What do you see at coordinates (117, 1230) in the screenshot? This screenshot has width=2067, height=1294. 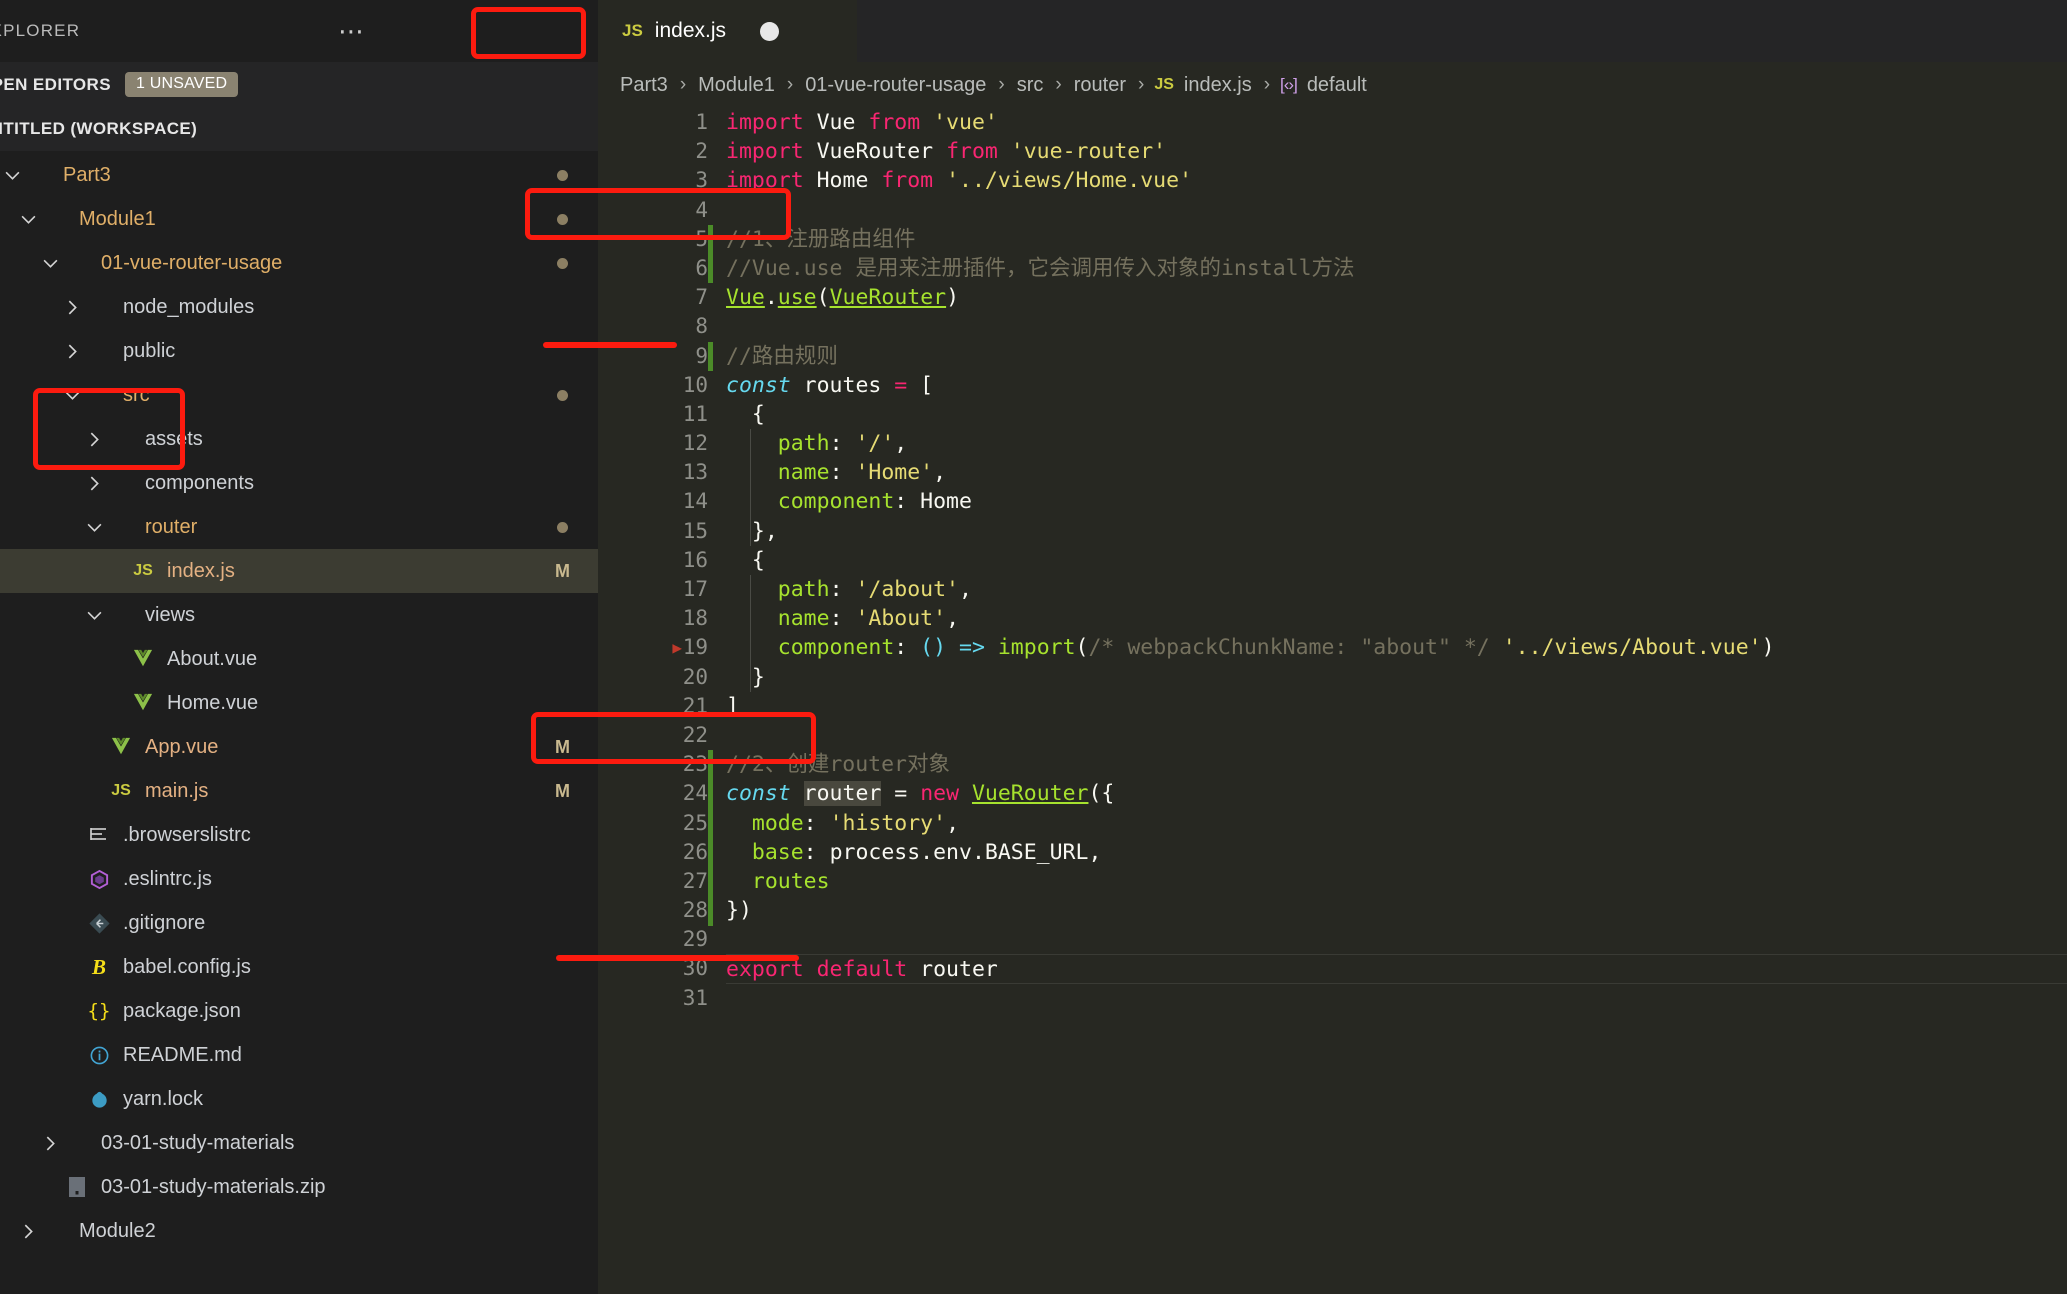 I see `tree-item-label: Module2` at bounding box center [117, 1230].